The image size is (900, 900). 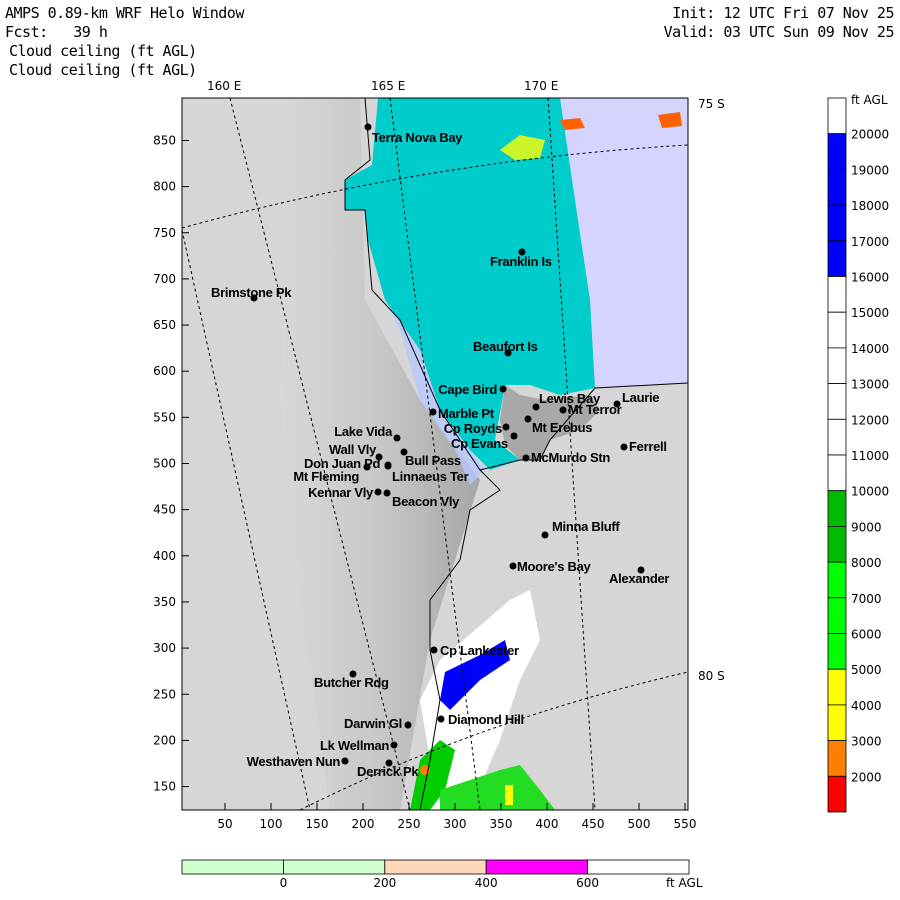 I want to click on station-label: Ferrell, so click(x=648, y=446).